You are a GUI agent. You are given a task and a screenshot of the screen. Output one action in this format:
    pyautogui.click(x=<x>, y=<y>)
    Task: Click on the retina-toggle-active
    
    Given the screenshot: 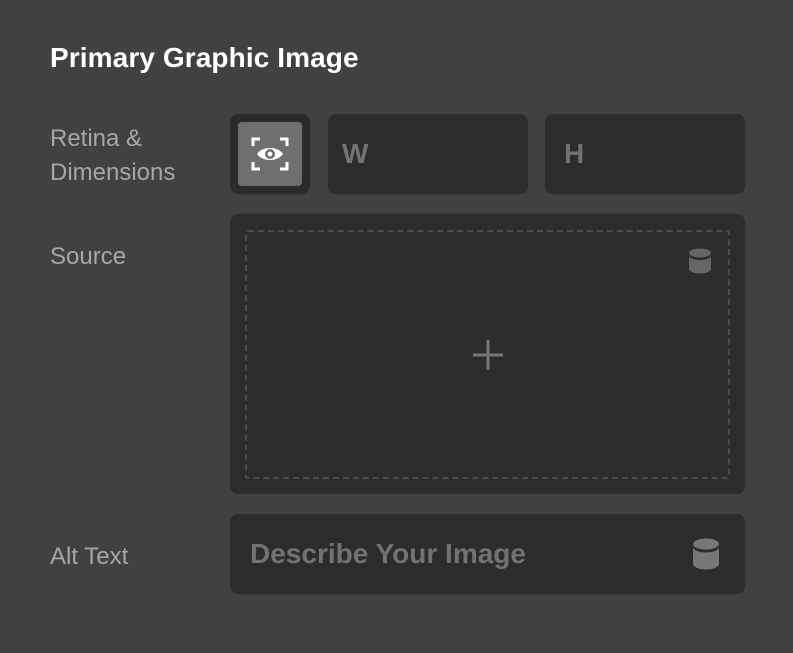 What is the action you would take?
    pyautogui.click(x=270, y=154)
    